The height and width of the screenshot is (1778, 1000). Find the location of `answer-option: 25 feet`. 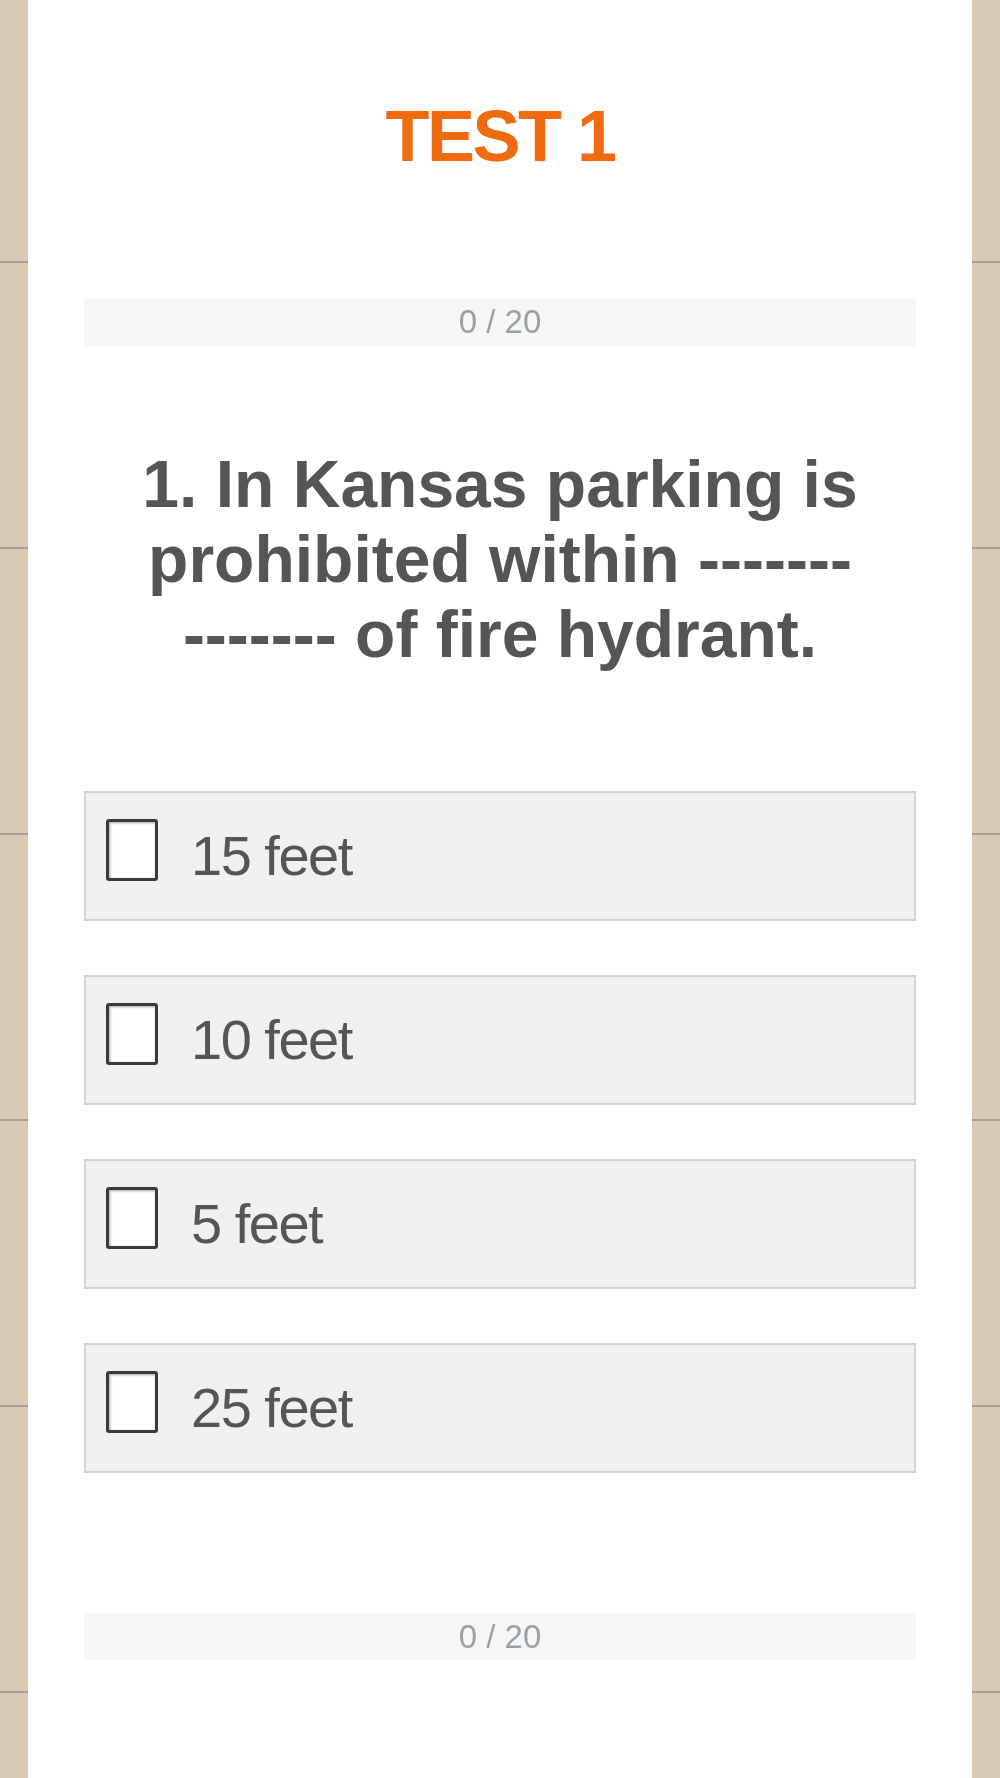

answer-option: 25 feet is located at coordinates (500, 1408).